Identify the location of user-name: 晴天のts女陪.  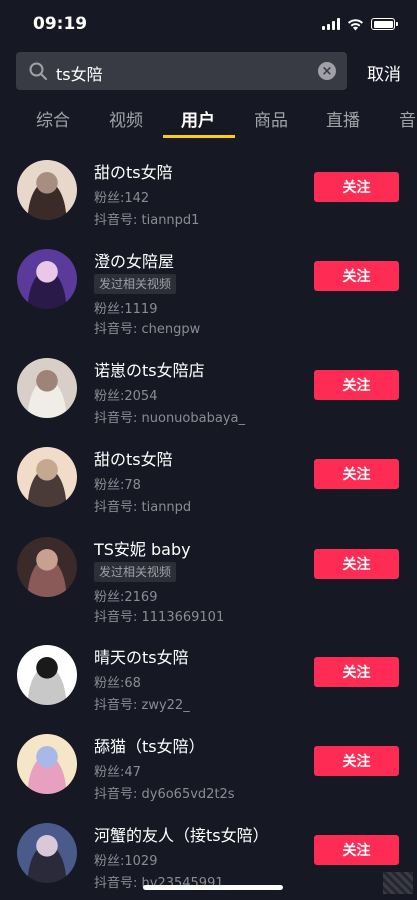
(141, 657).